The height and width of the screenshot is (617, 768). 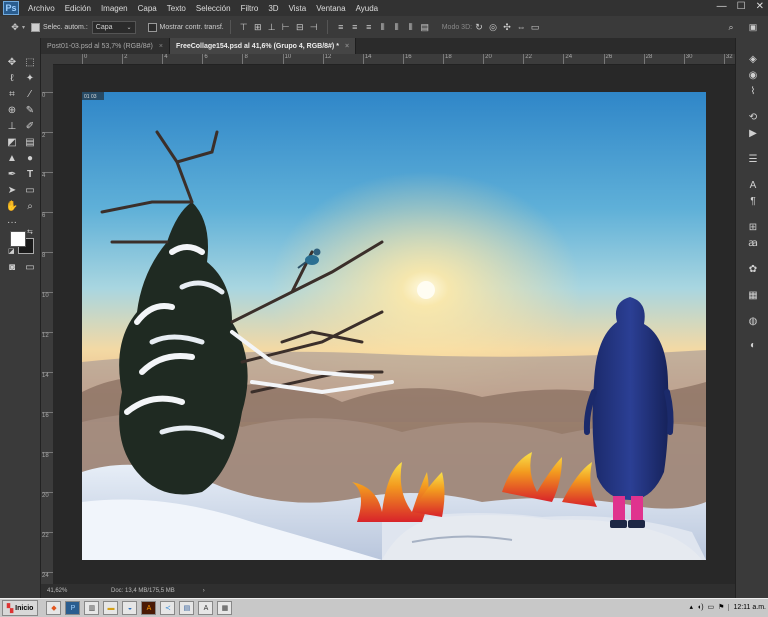 I want to click on pen-icon: ✒, so click(x=12, y=174).